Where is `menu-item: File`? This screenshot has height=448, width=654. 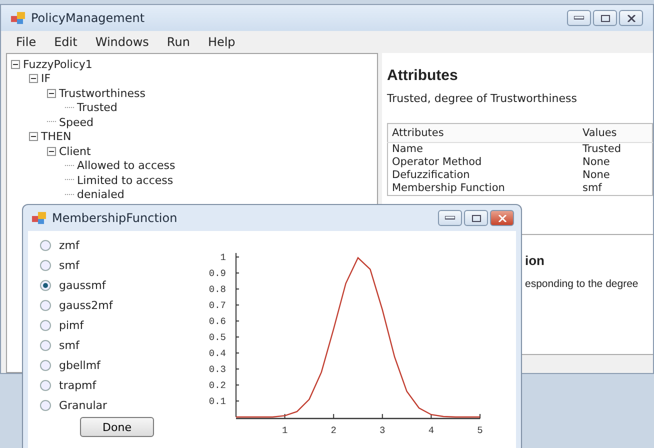 menu-item: File is located at coordinates (26, 42).